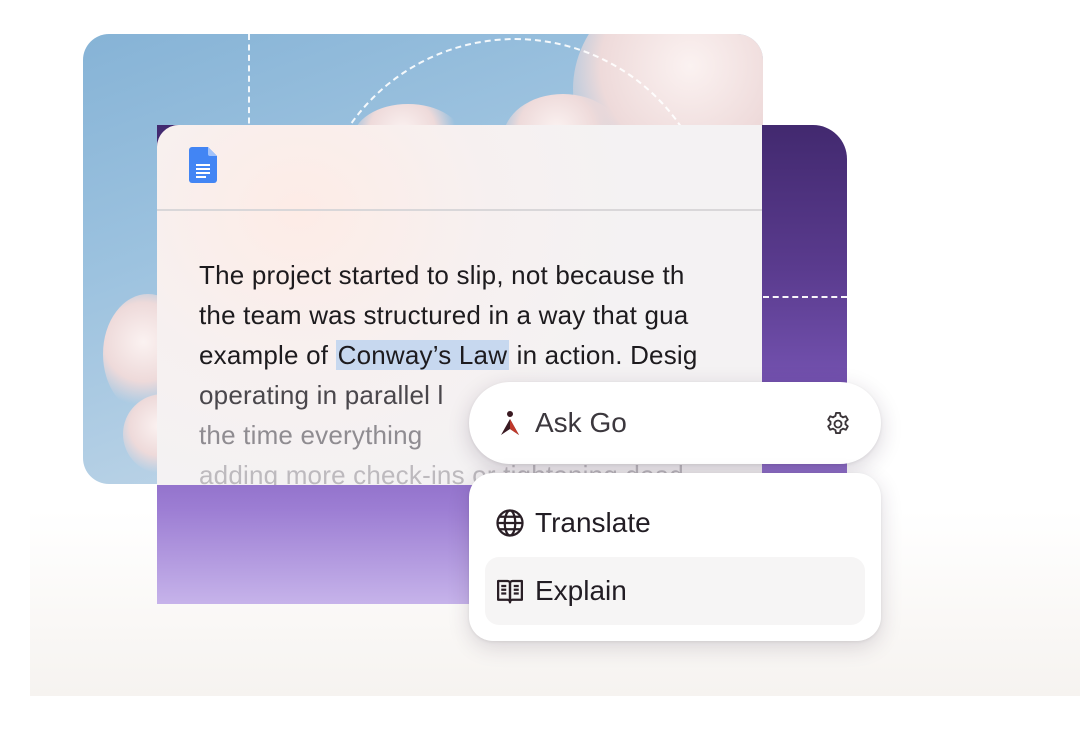  Describe the element at coordinates (805, 297) in the screenshot. I see `dashed-guide-horizontal` at that location.